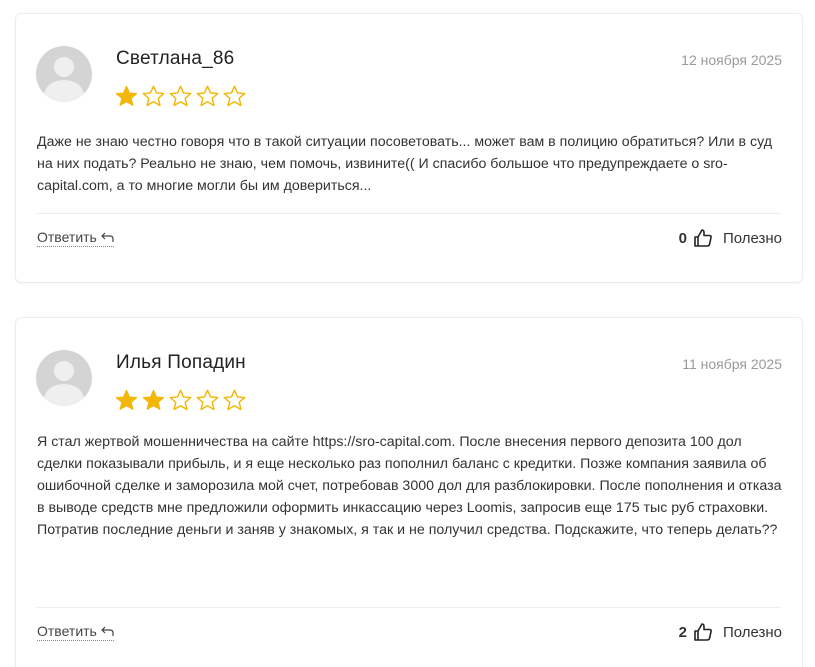 The height and width of the screenshot is (667, 815). Describe the element at coordinates (175, 58) in the screenshot. I see `review-author: Светлана_86` at that location.